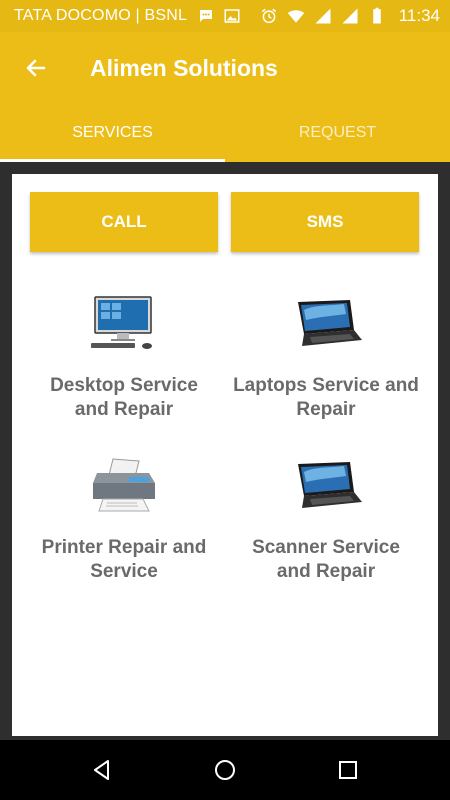 The width and height of the screenshot is (450, 800). Describe the element at coordinates (124, 323) in the screenshot. I see `desktop-computer-icon` at that location.